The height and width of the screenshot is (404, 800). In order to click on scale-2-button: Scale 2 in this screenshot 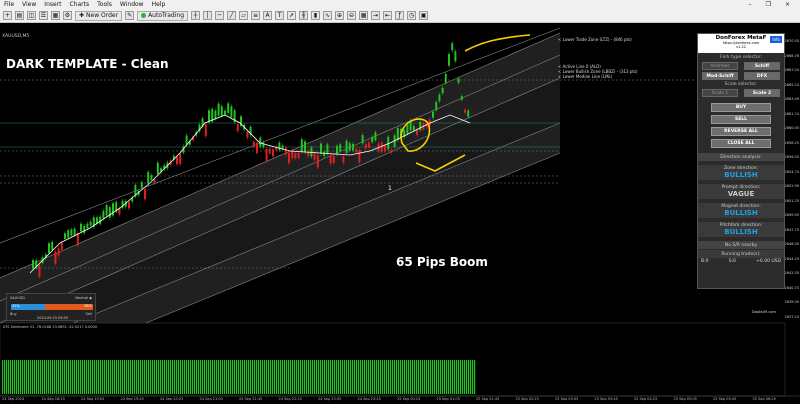, I will do `click(762, 93)`.